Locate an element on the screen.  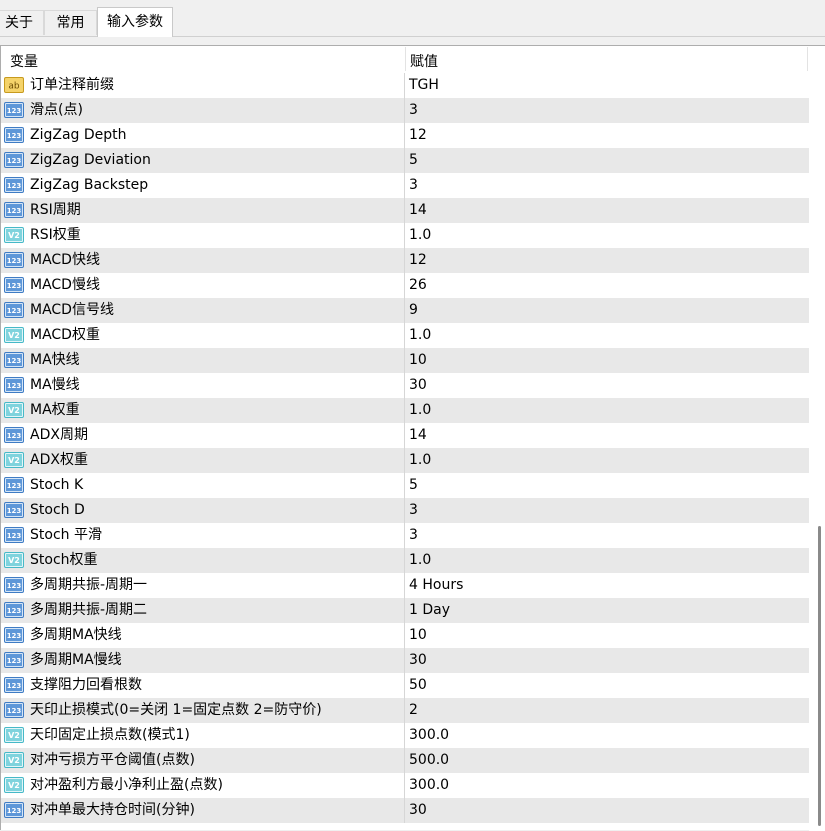
tab-about: 关于 is located at coordinates (22, 22).